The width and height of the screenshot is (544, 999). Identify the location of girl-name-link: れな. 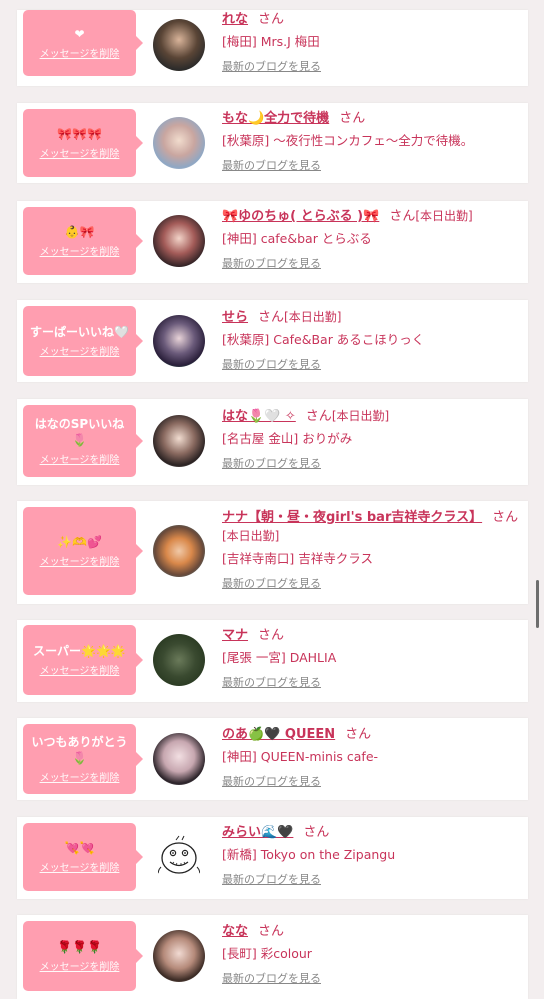
(235, 19).